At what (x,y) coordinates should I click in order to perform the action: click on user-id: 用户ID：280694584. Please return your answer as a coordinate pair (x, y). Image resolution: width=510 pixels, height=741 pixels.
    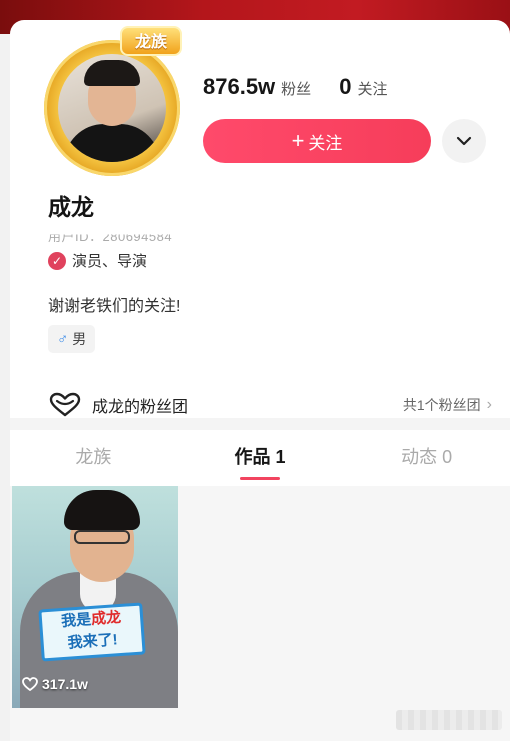
    Looking at the image, I should click on (110, 236).